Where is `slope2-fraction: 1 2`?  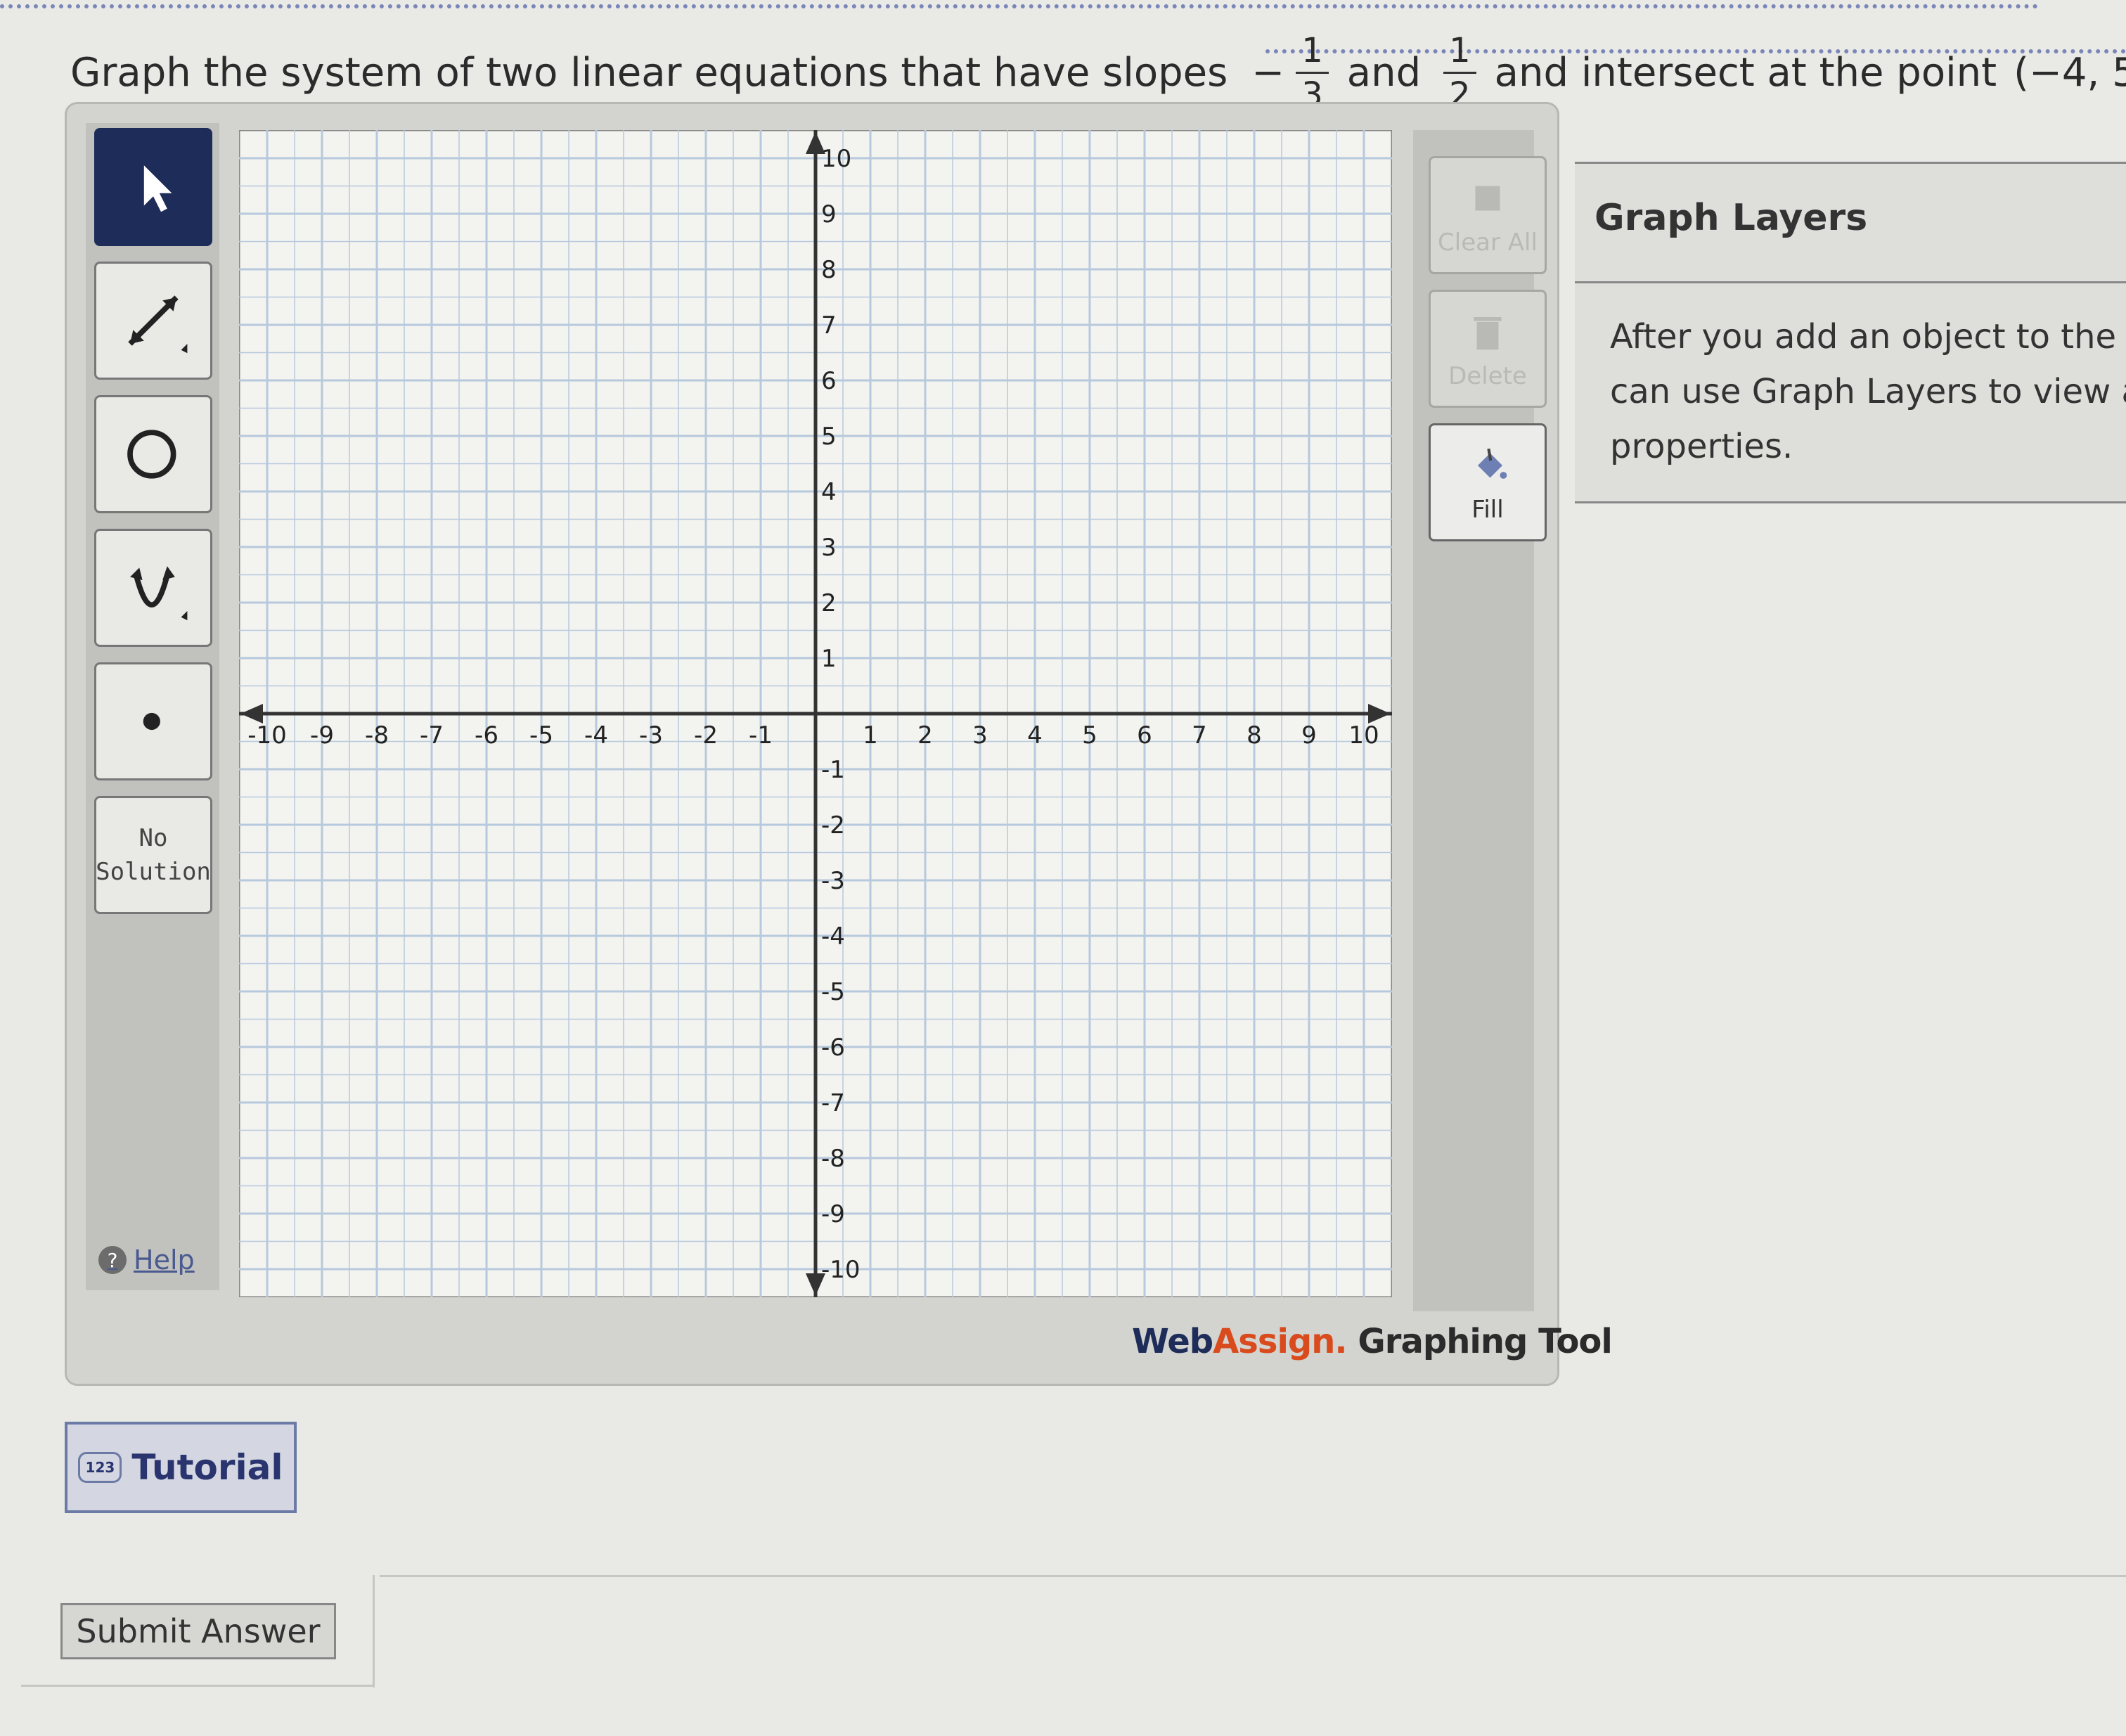
slope2-fraction: 1 2 is located at coordinates (1459, 73).